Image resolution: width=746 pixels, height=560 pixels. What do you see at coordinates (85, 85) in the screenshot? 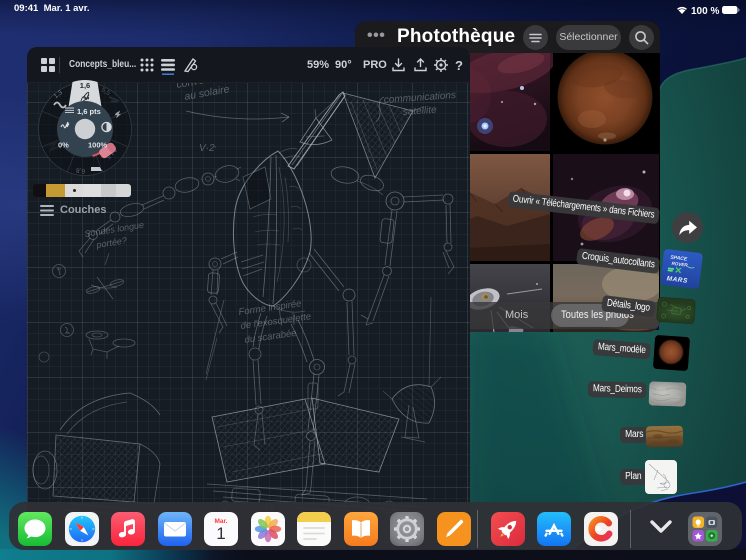
I see `svg-text: 1,6` at bounding box center [85, 85].